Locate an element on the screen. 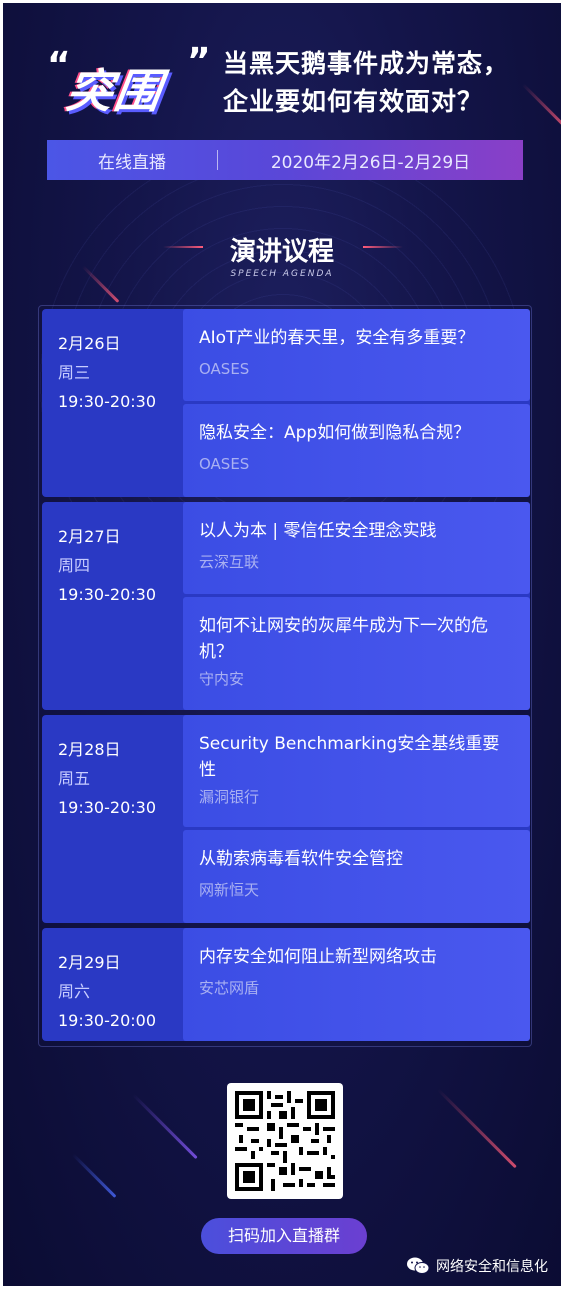 This screenshot has height=1289, width=564. talk-item: 如何不让网安的灰犀牛成为下一次的危机？ 守内安 is located at coordinates (356, 653).